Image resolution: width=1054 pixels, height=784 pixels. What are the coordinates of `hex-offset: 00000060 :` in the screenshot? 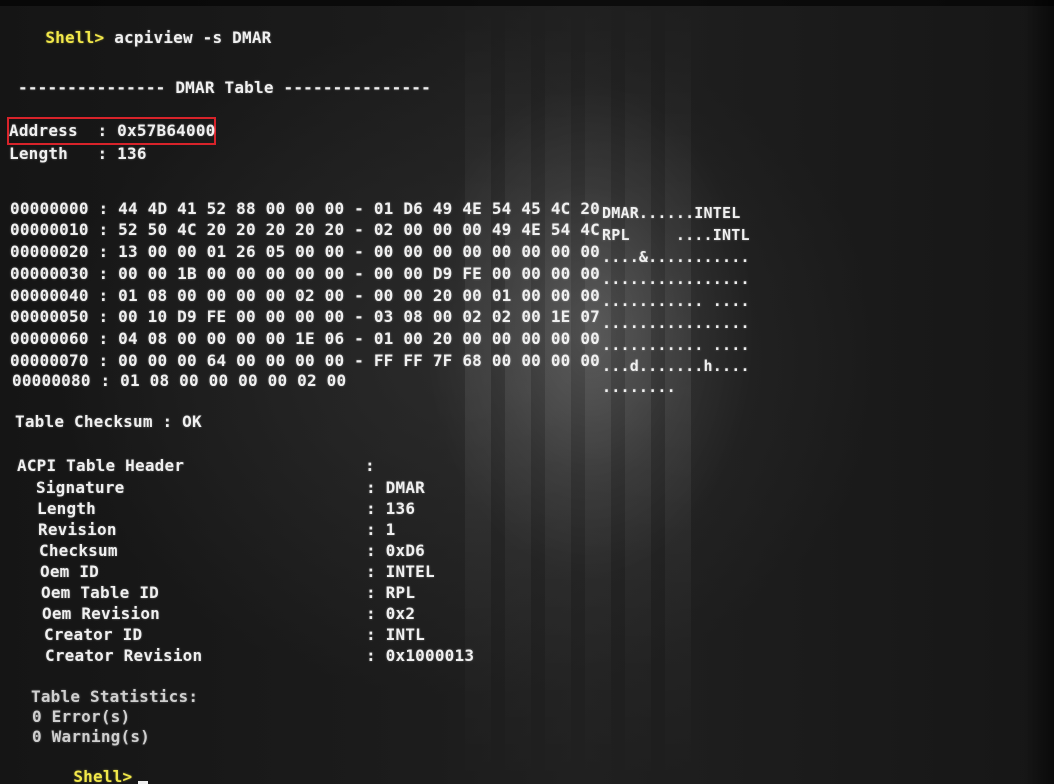 It's located at (59, 338).